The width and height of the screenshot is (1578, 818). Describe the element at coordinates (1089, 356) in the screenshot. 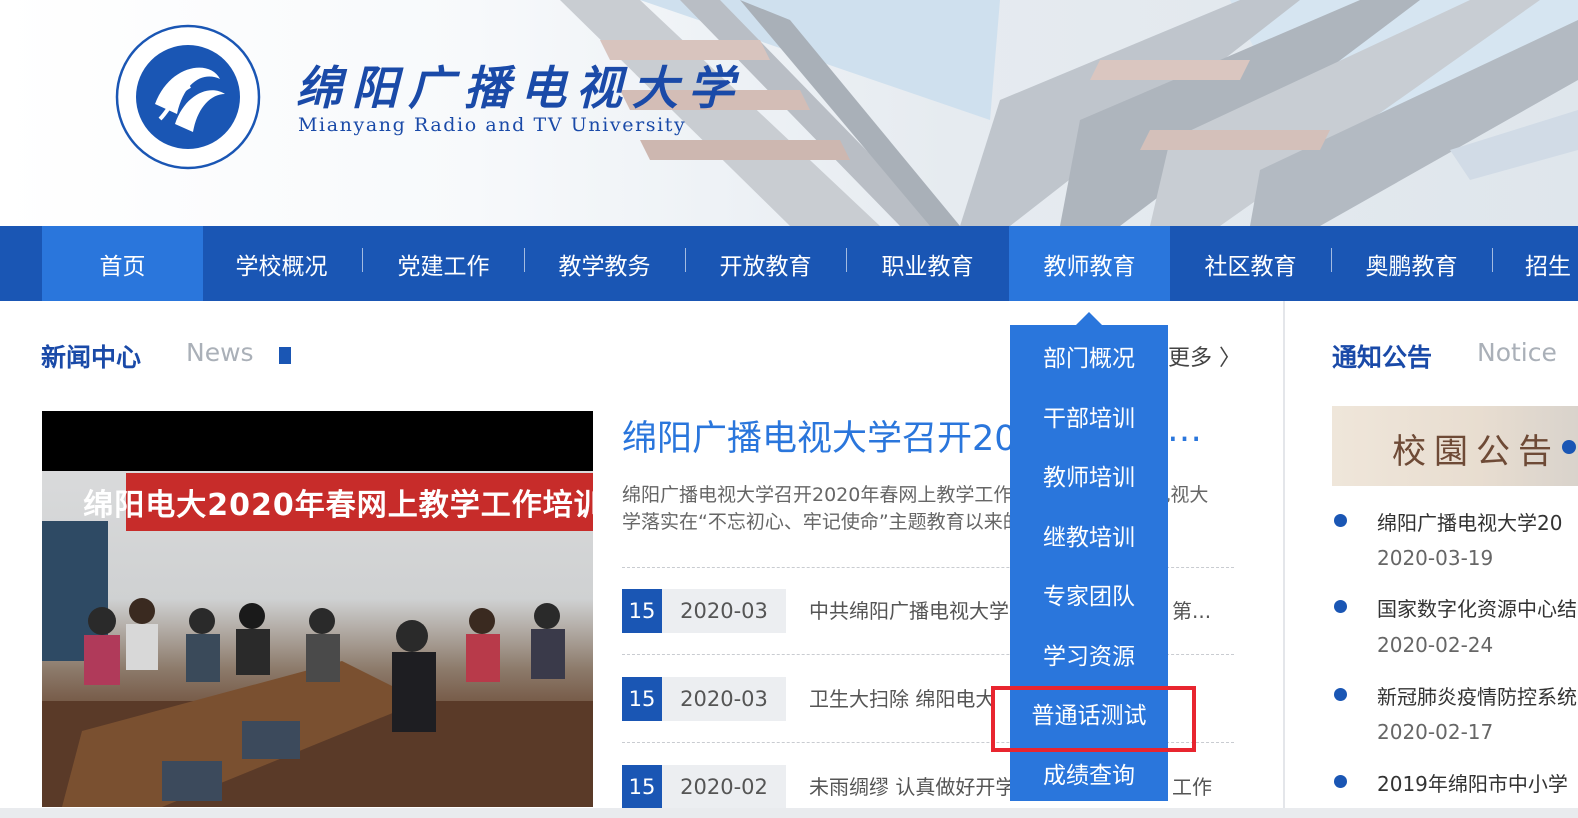

I see `dropdown-item-department-overview: 部门概况` at that location.